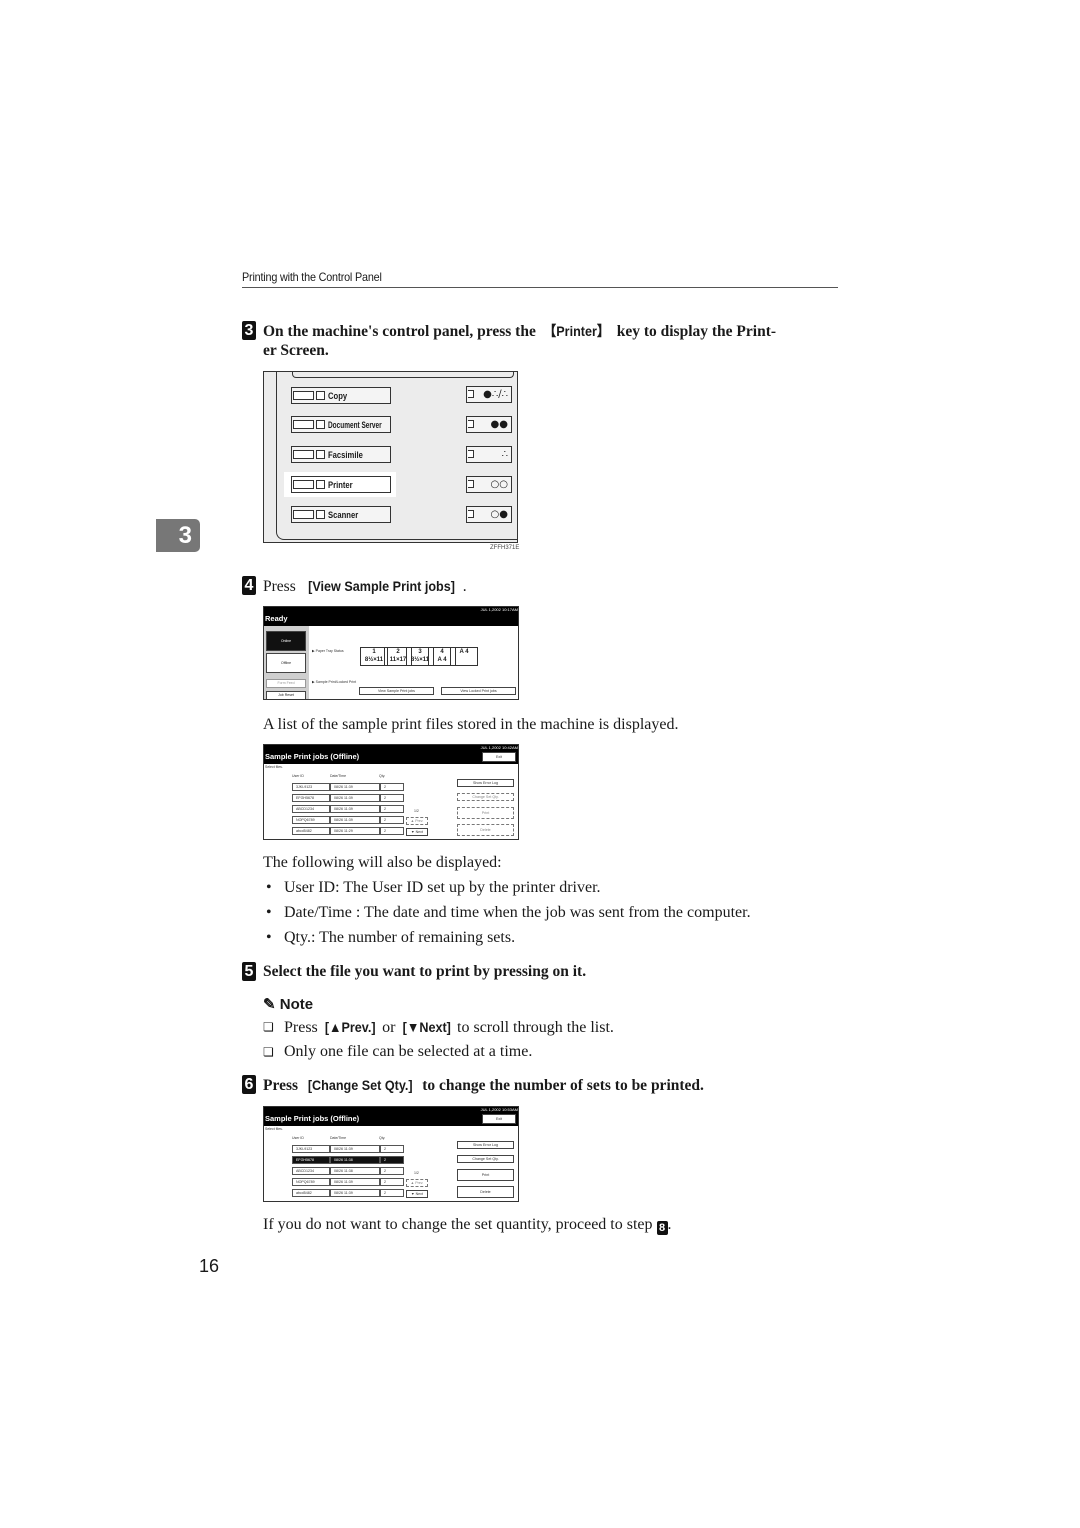 This screenshot has width=1080, height=1528. What do you see at coordinates (268, 1052) in the screenshot?
I see `checkbox-icon: ❏` at bounding box center [268, 1052].